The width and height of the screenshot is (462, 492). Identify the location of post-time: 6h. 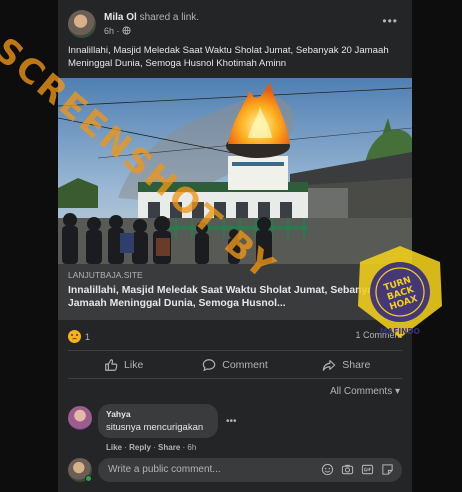
(109, 31).